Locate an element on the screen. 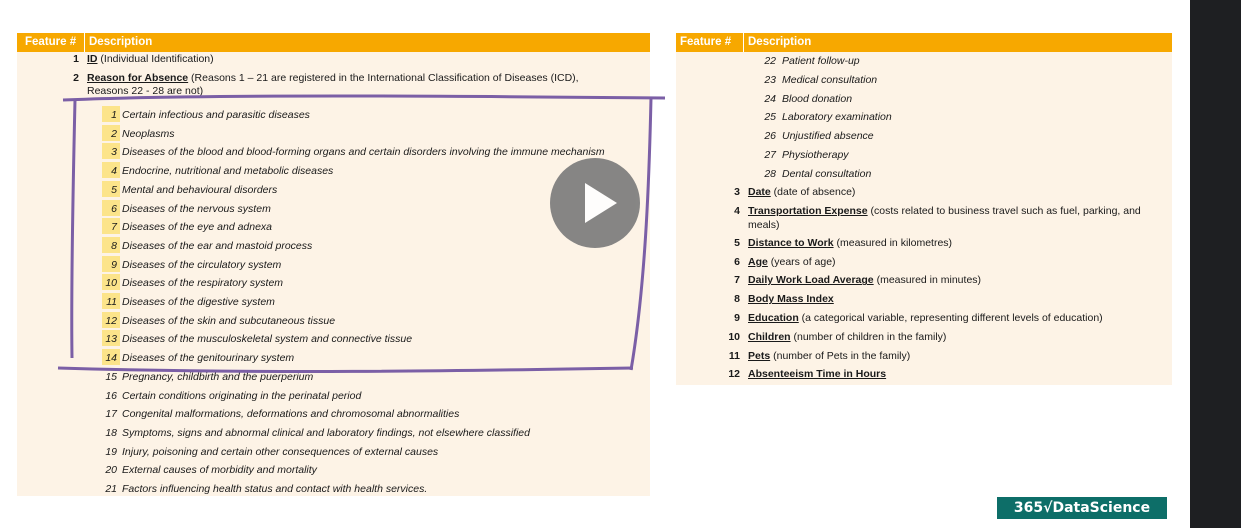  feature-title: Body Mass Index is located at coordinates (791, 299).